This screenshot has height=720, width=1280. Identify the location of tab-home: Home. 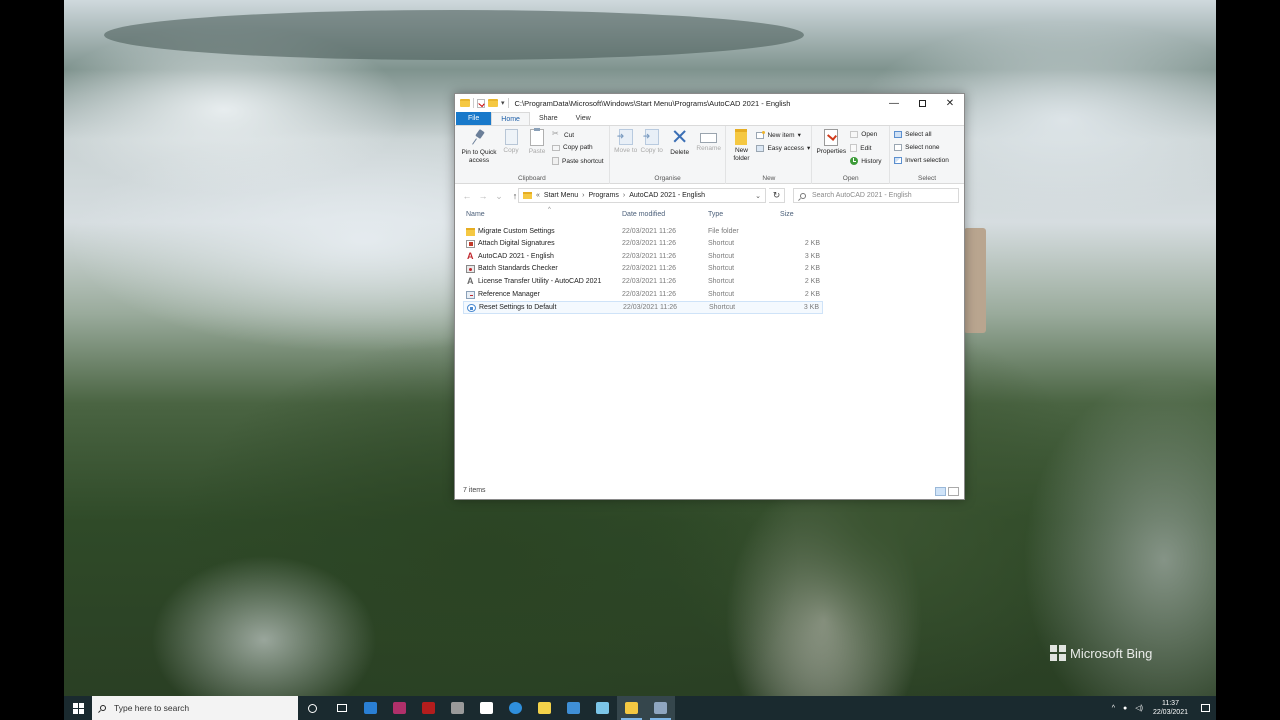
(510, 118).